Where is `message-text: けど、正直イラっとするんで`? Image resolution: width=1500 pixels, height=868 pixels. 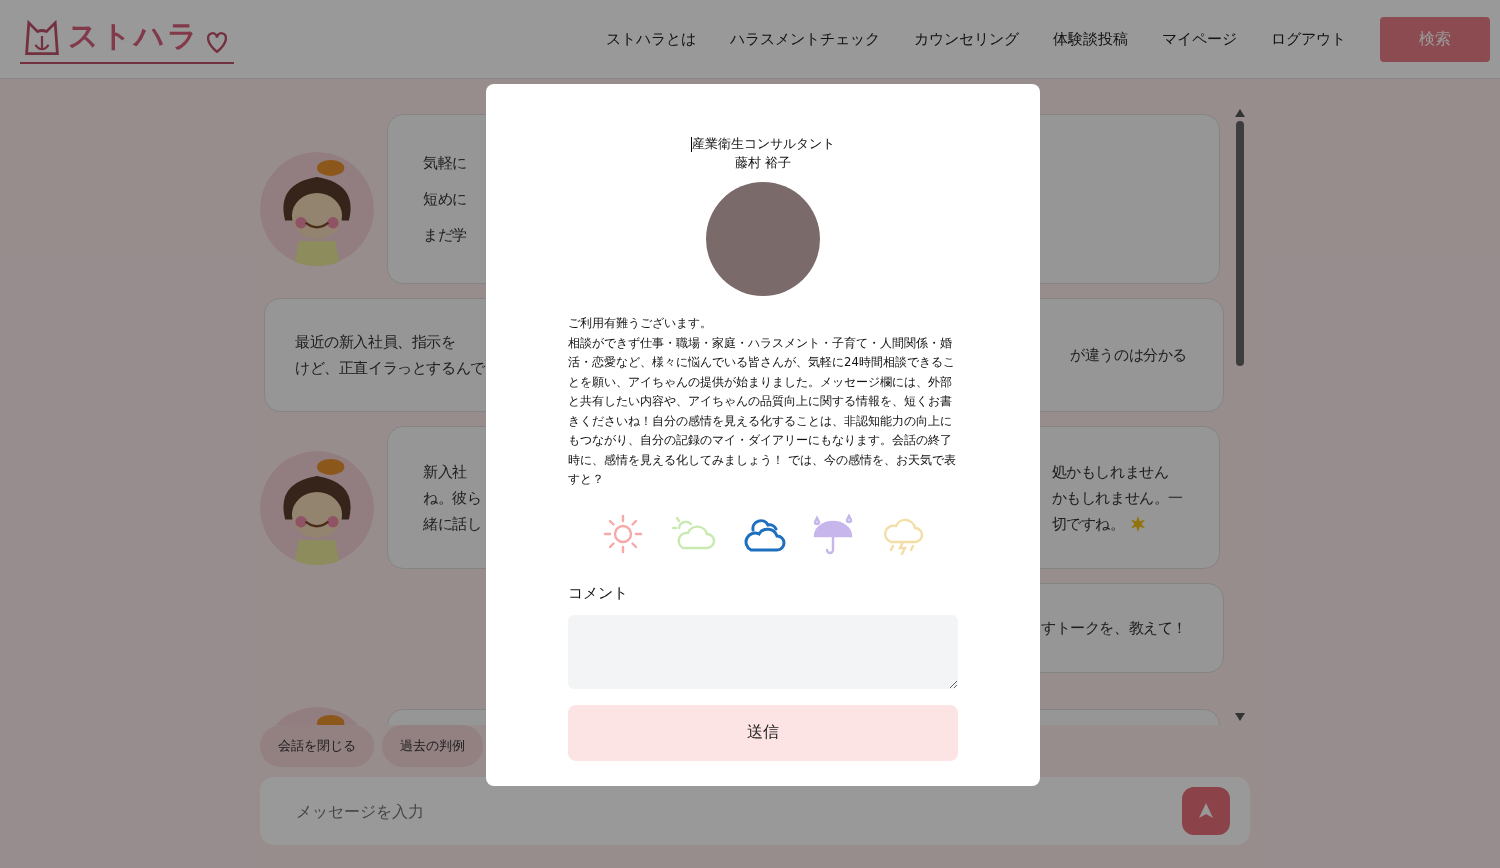 message-text: けど、正直イラっとするんで is located at coordinates (390, 368).